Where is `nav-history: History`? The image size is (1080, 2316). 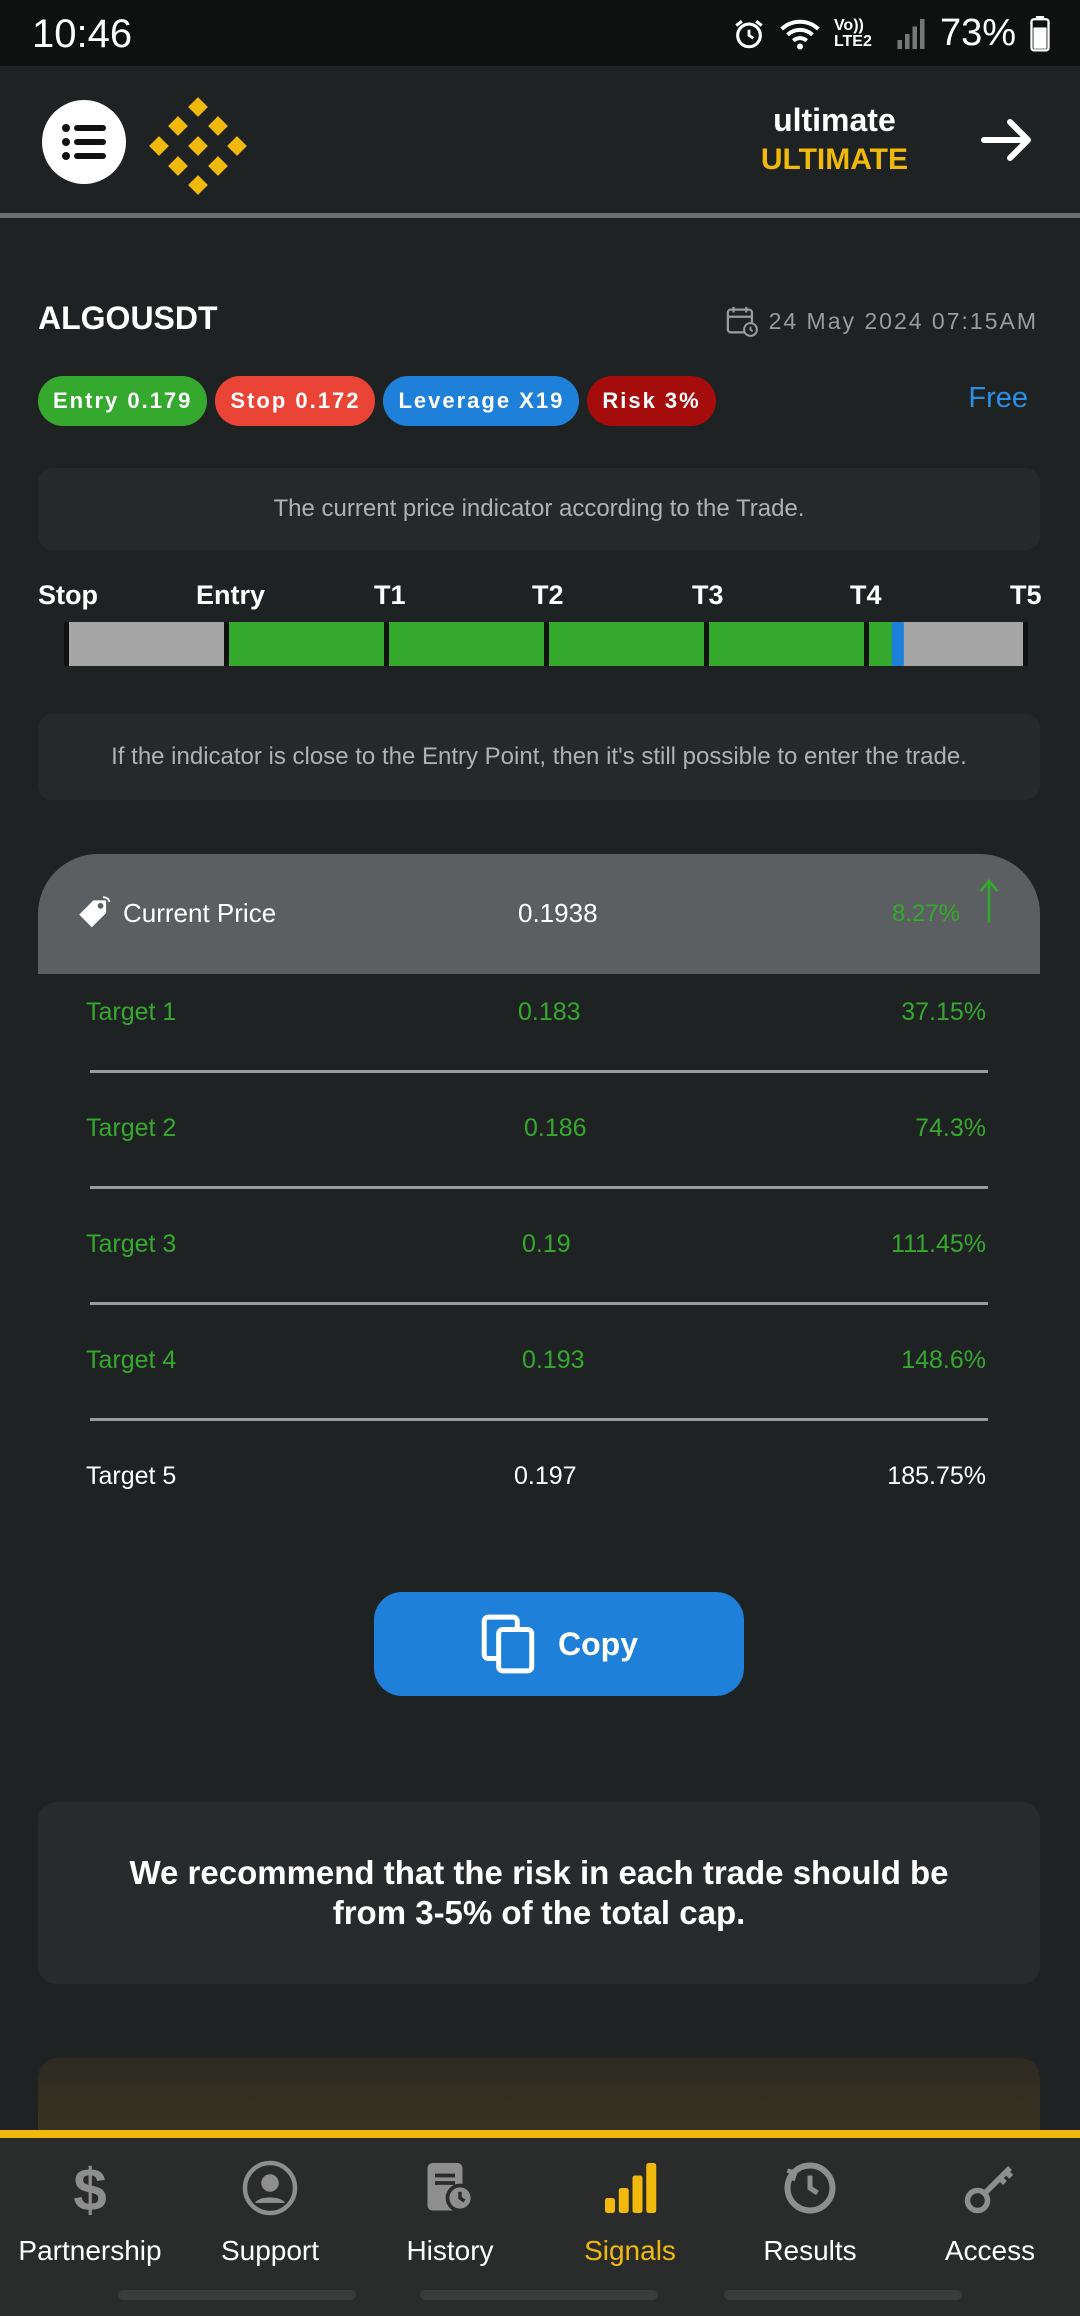 nav-history: History is located at coordinates (450, 2212).